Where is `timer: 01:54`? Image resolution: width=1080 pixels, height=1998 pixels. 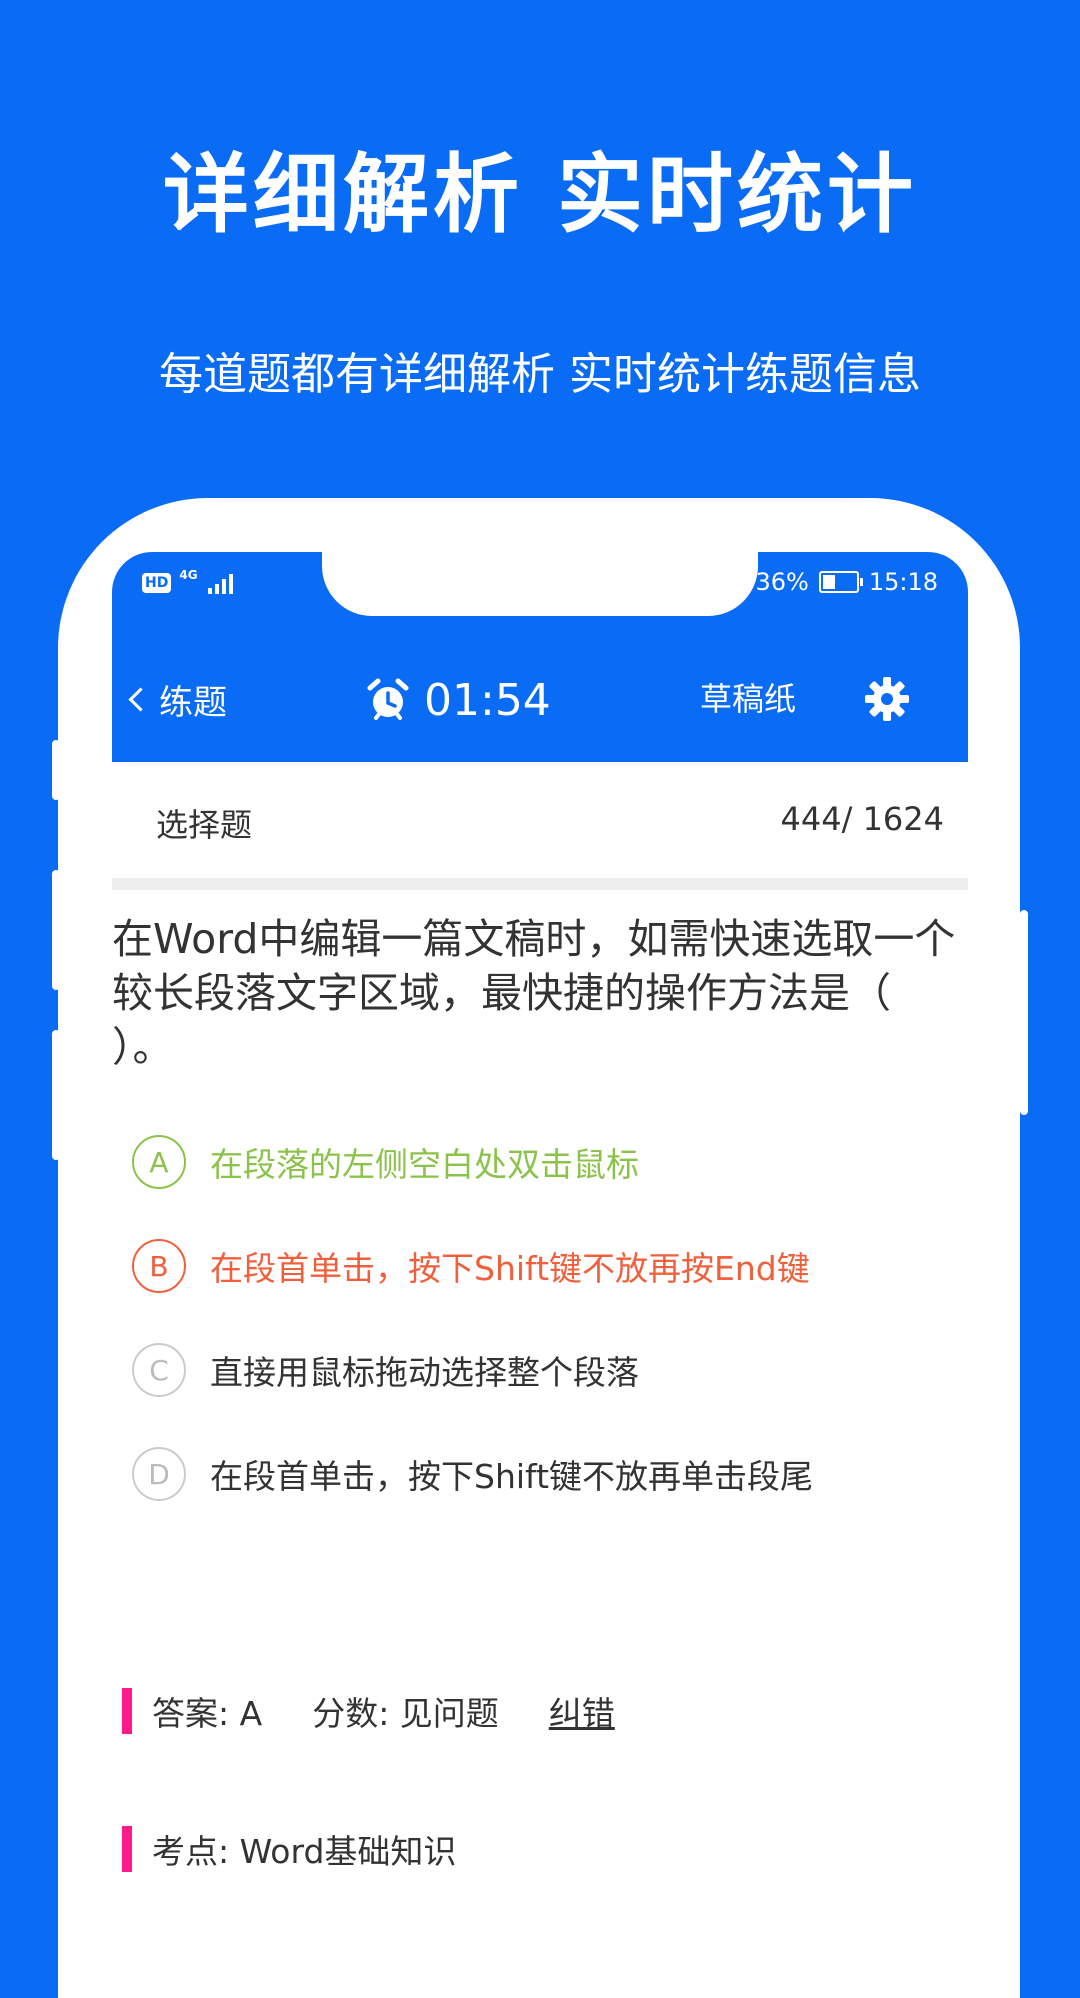 timer: 01:54 is located at coordinates (458, 700).